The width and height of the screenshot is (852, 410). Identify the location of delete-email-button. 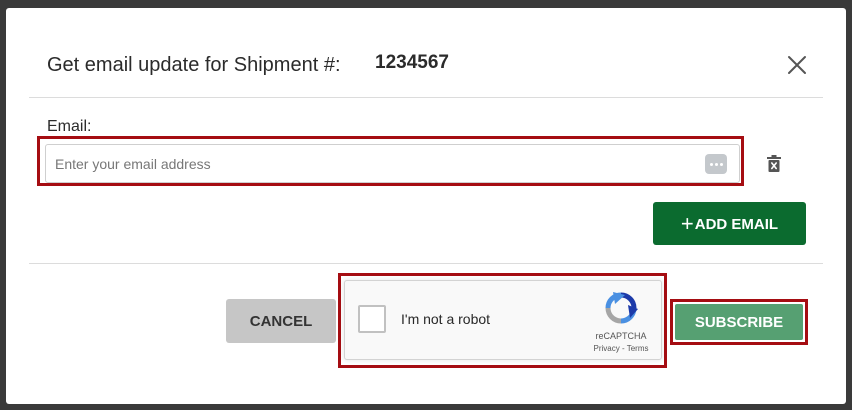
(774, 163).